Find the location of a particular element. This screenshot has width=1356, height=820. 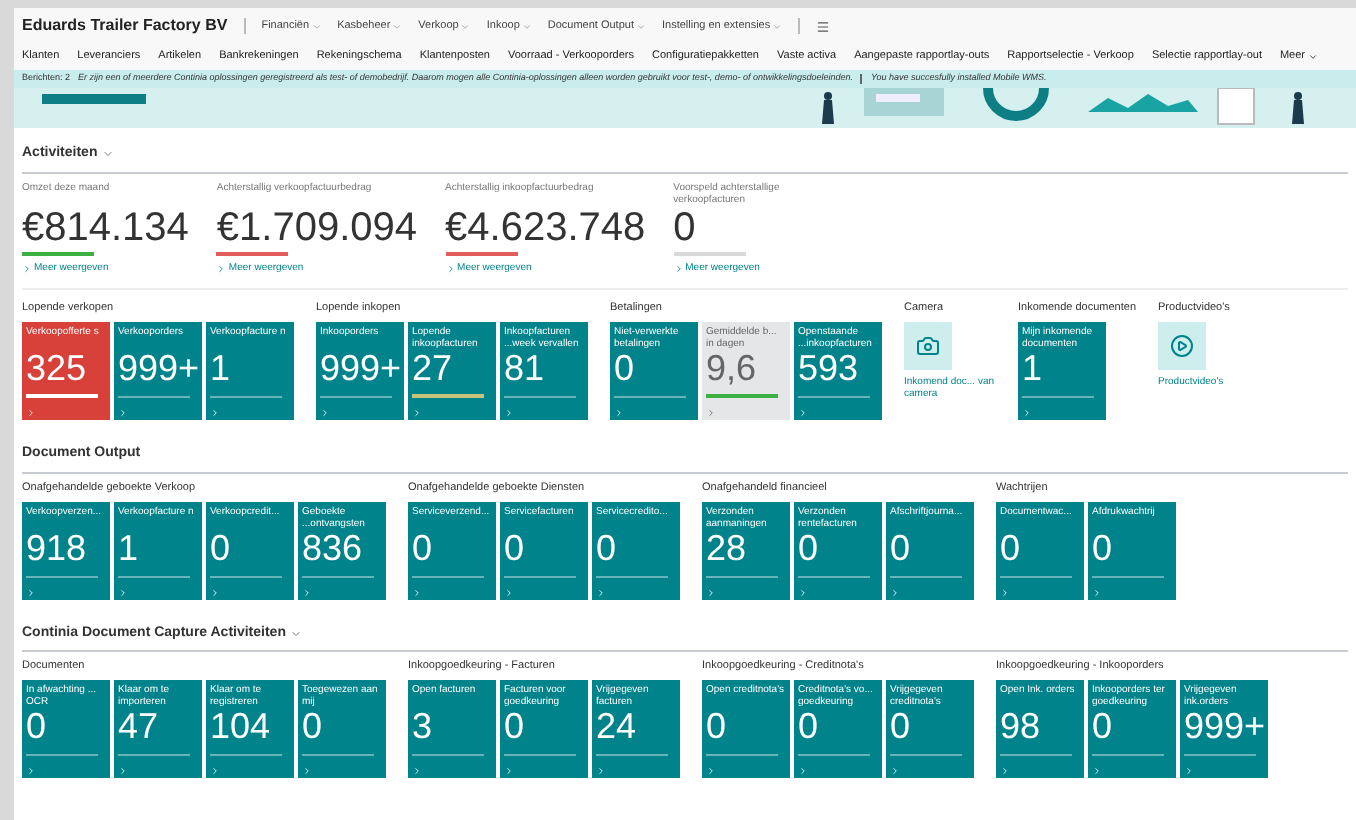

tile-value: 28 is located at coordinates (726, 547).